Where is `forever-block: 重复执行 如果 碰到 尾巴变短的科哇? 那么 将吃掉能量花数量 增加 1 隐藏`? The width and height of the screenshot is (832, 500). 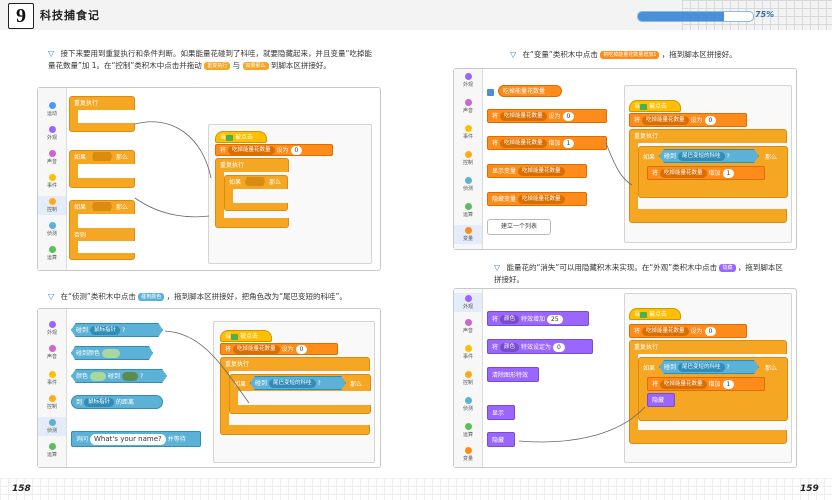 forever-block: 重复执行 如果 碰到 尾巴变短的科哇? 那么 将吃掉能量花数量 增加 1 隐藏 is located at coordinates (708, 392).